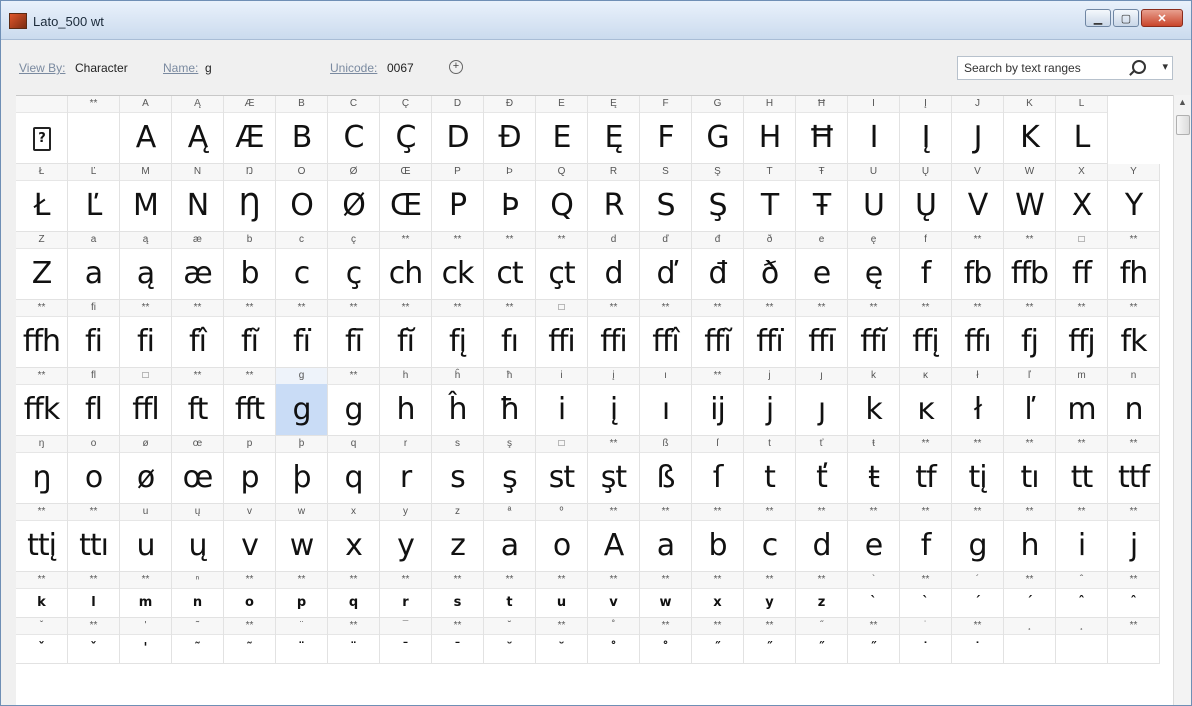 The width and height of the screenshot is (1192, 706). I want to click on glyph-cell: dd, so click(614, 266).